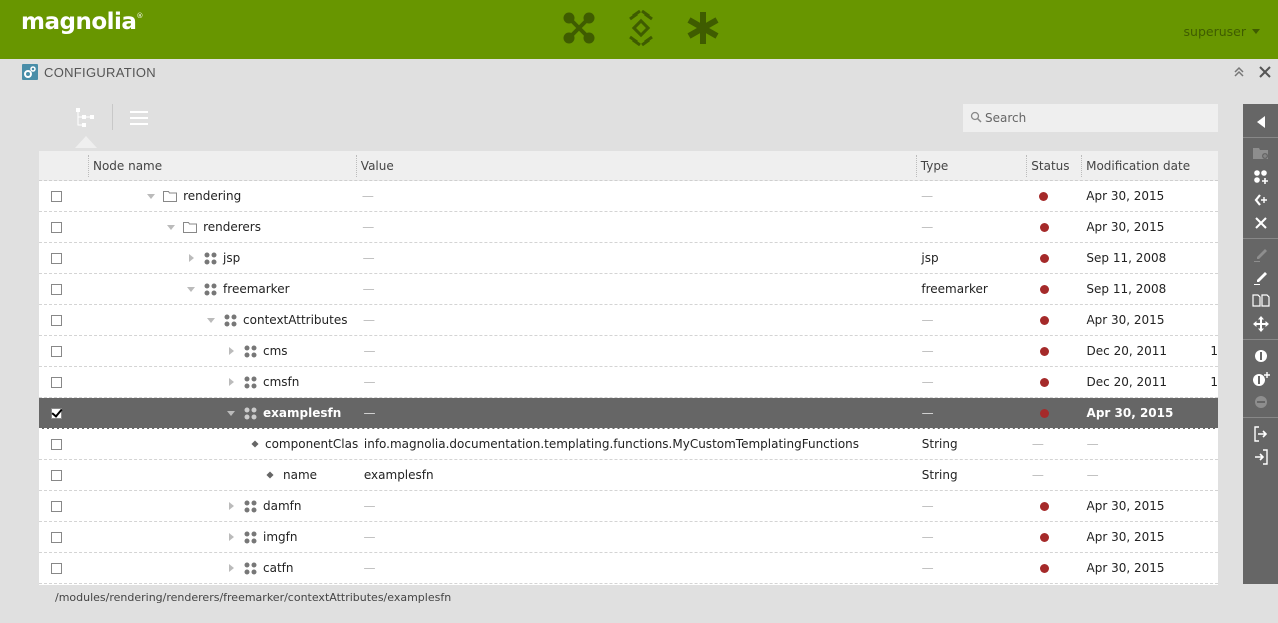 Image resolution: width=1278 pixels, height=623 pixels. Describe the element at coordinates (635, 166) in the screenshot. I see `header-value: Value` at that location.